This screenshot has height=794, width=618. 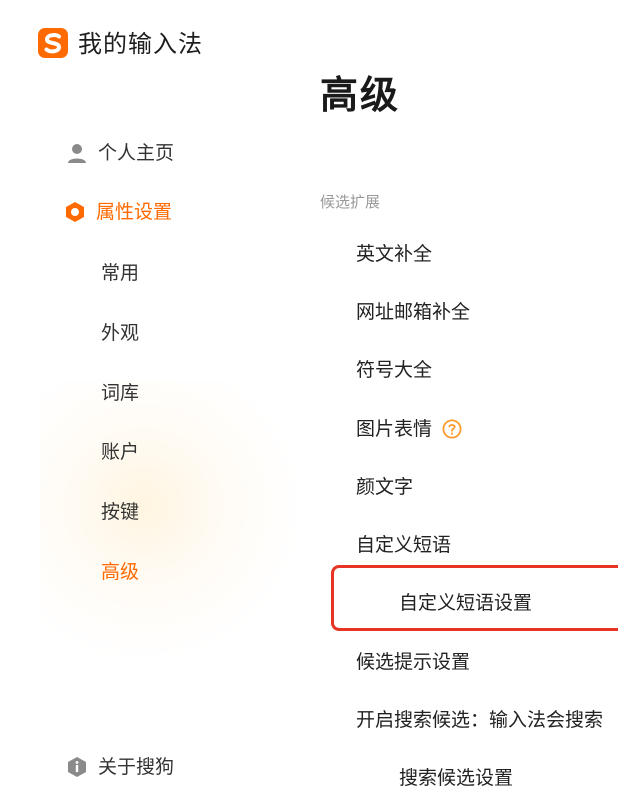 I want to click on setting-custom-phrases: 自定义短语, so click(x=403, y=545).